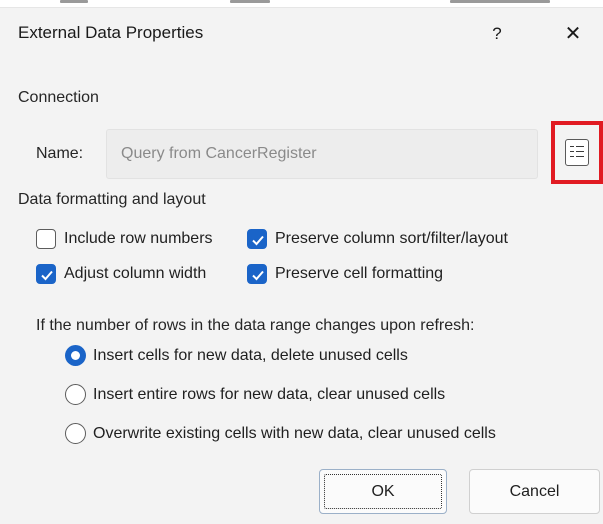 The width and height of the screenshot is (603, 524). What do you see at coordinates (301, 3) in the screenshot?
I see `background-strip` at bounding box center [301, 3].